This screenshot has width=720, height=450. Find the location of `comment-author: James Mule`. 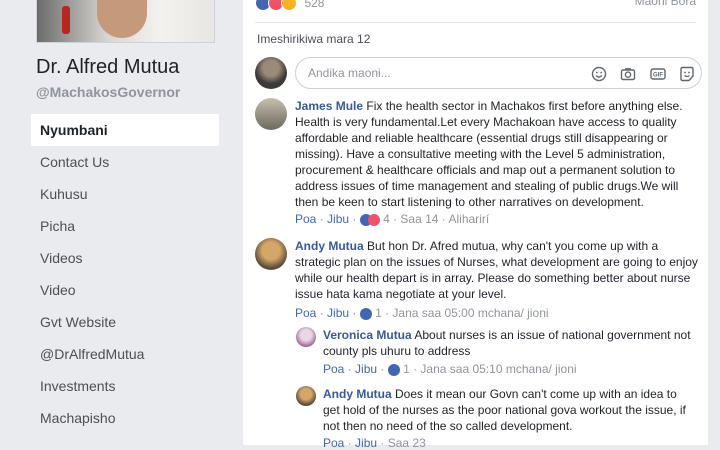

comment-author: James Mule is located at coordinates (329, 106).